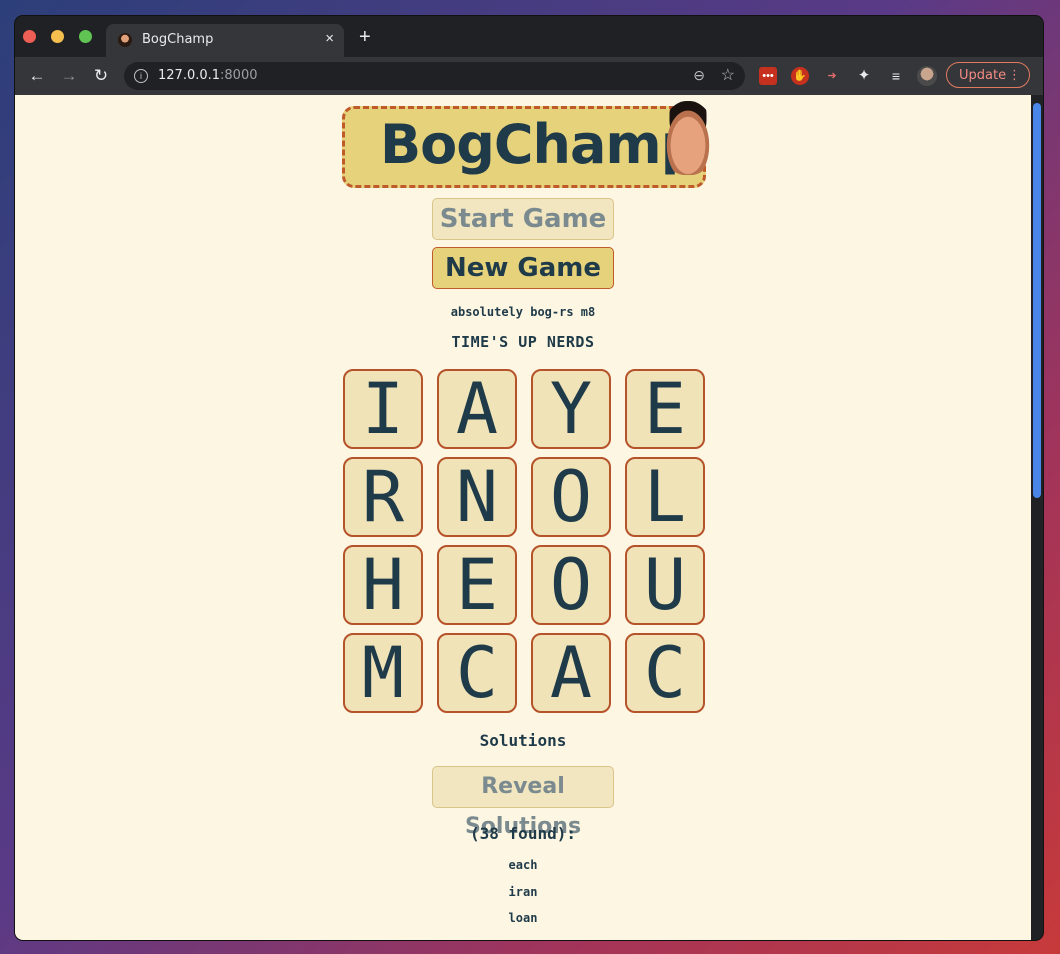  What do you see at coordinates (1014, 75) in the screenshot?
I see `menu-dots-icon: ⋮` at bounding box center [1014, 75].